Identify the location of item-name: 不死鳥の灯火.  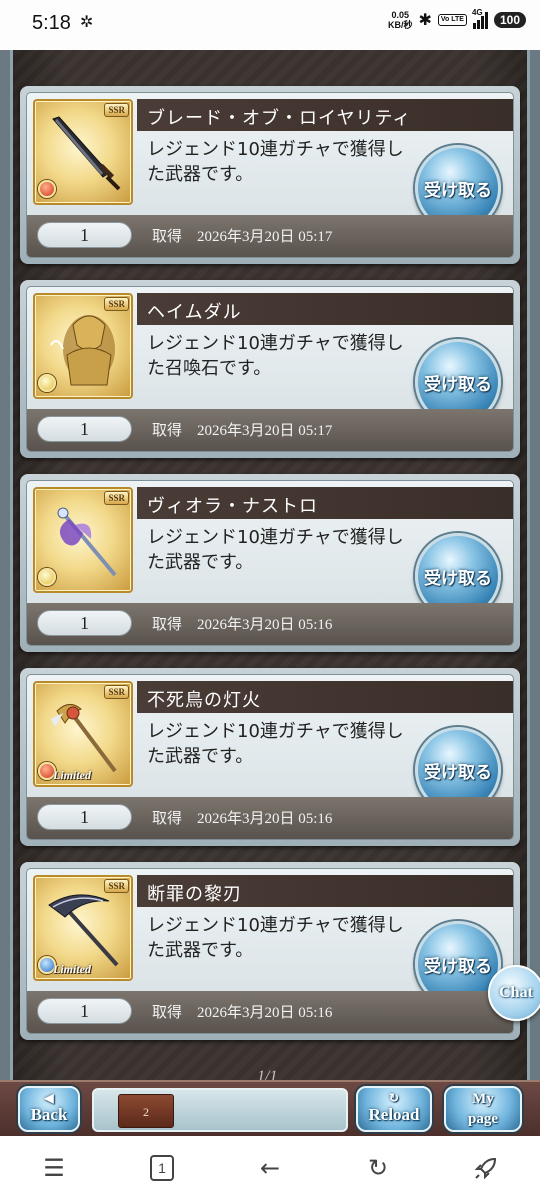
(204, 700).